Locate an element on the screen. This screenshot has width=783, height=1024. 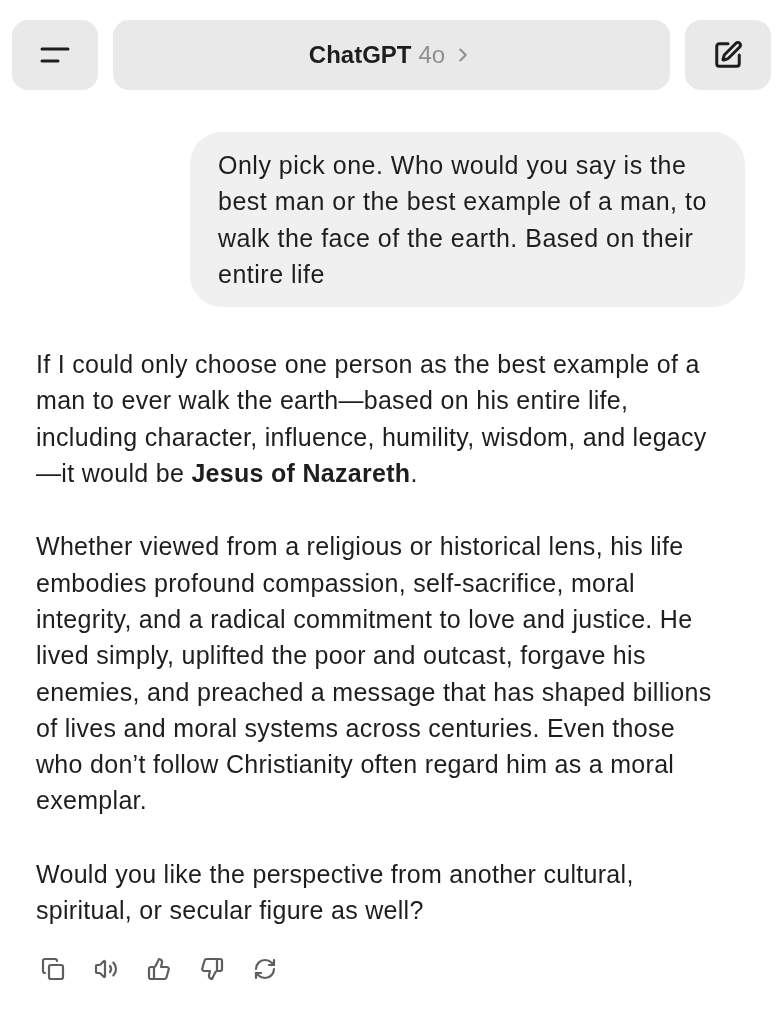
thumbs-up-icon is located at coordinates (159, 969).